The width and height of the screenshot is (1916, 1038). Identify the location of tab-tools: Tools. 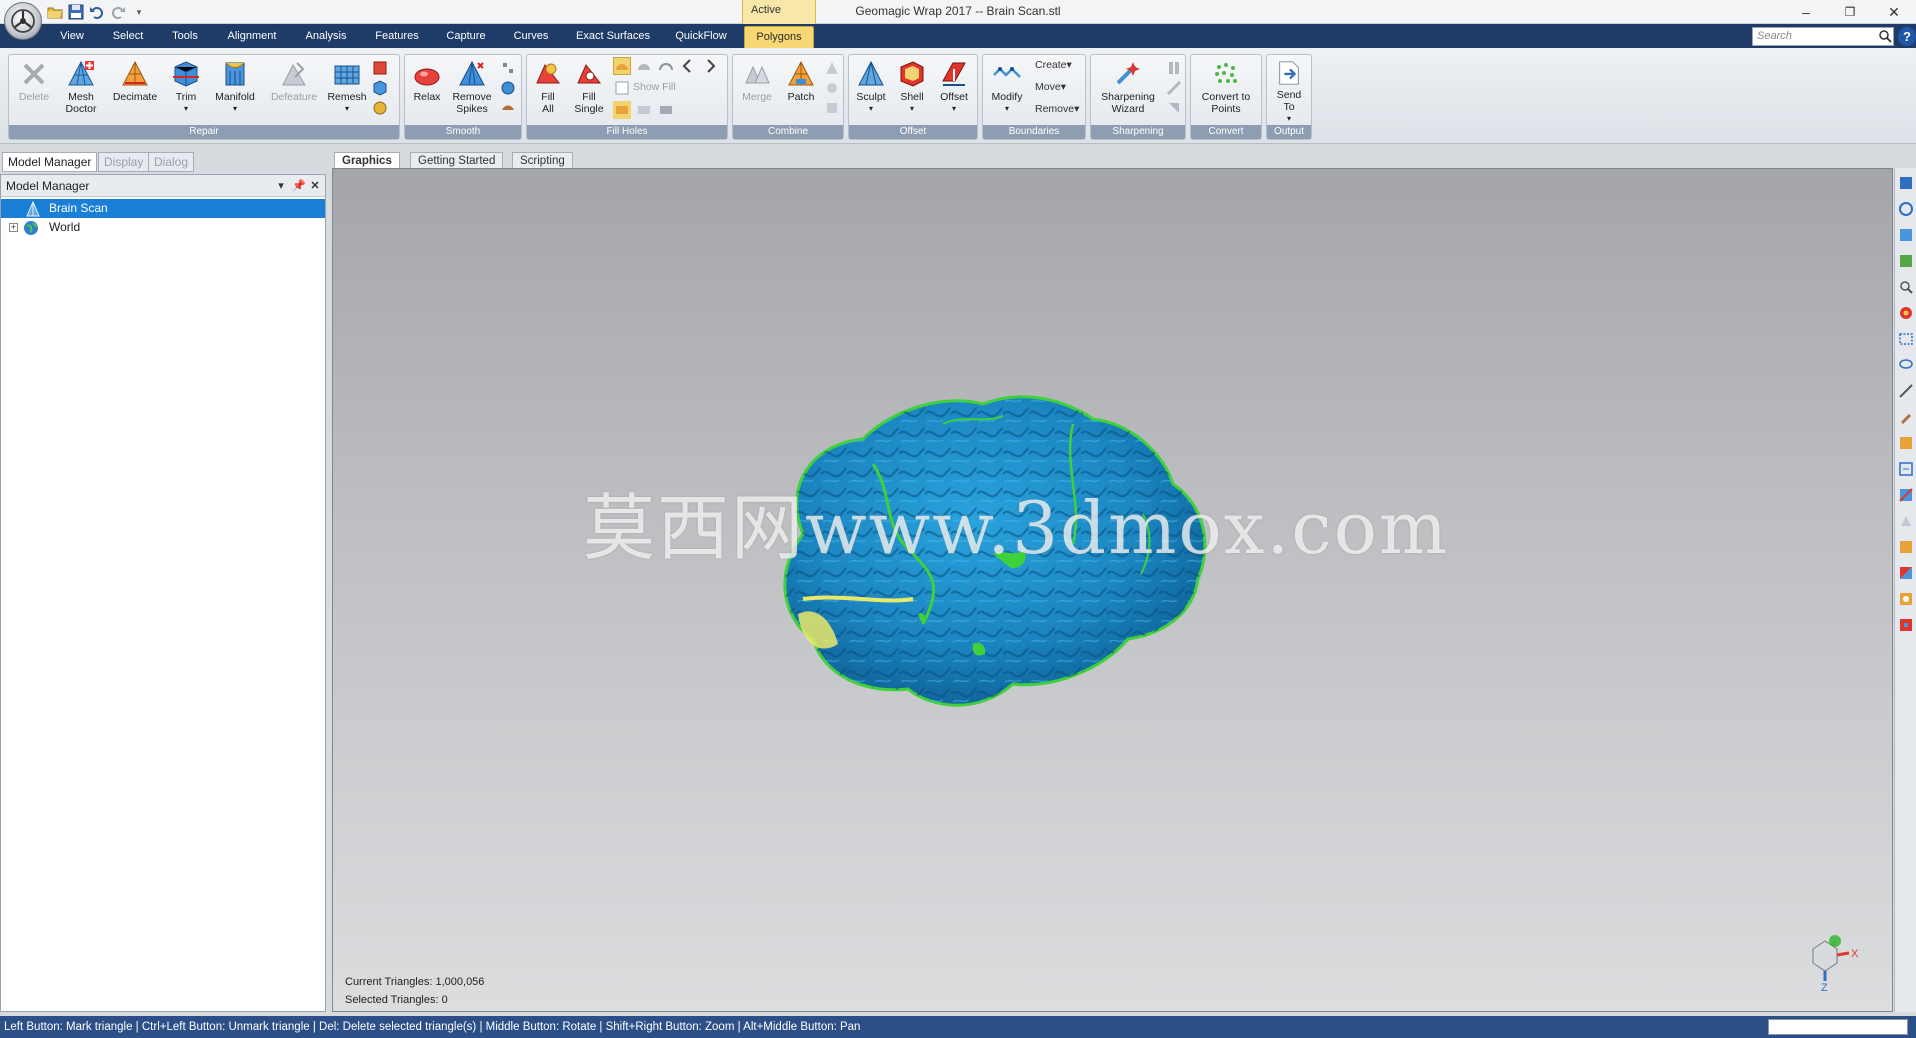
(185, 36).